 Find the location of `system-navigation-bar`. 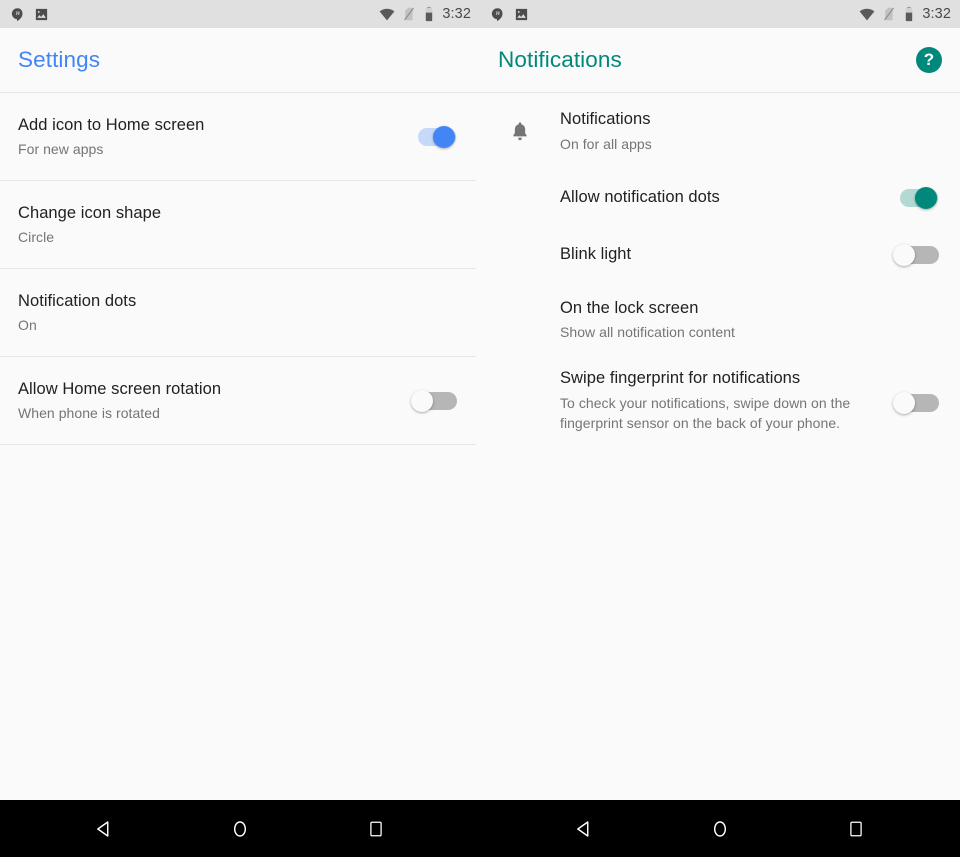

system-navigation-bar is located at coordinates (480, 828).